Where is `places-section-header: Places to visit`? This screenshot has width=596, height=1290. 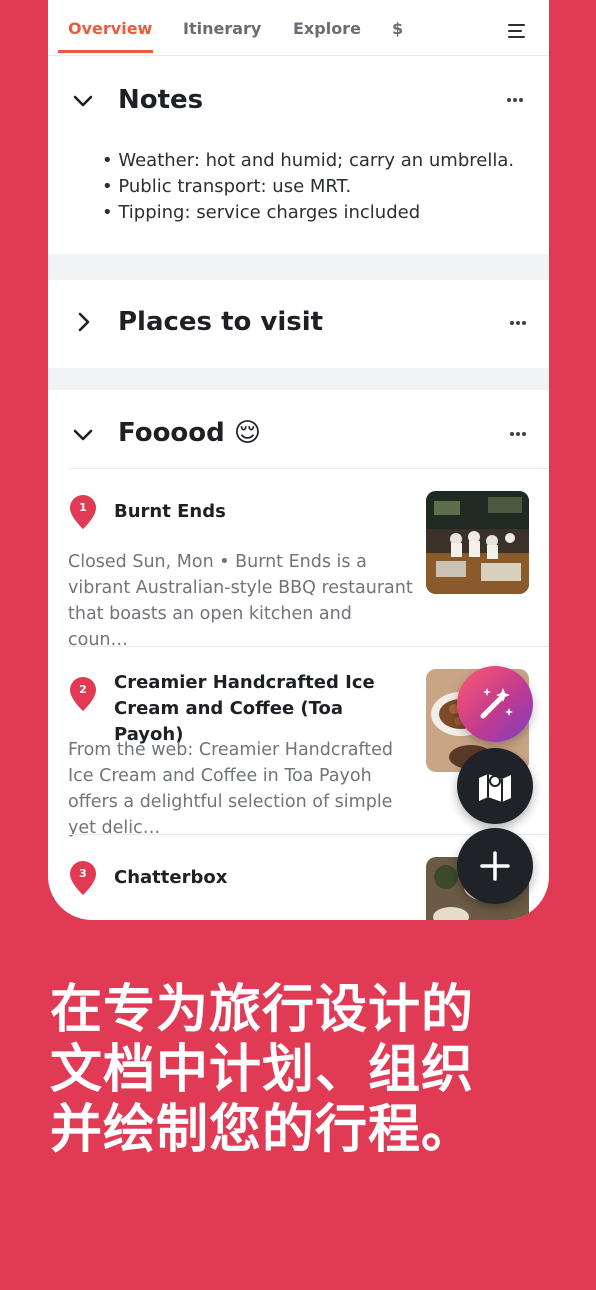 places-section-header: Places to visit is located at coordinates (298, 324).